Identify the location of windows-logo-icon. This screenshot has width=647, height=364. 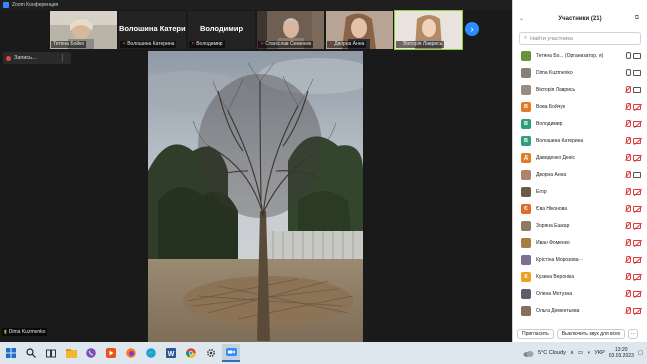
(11, 353).